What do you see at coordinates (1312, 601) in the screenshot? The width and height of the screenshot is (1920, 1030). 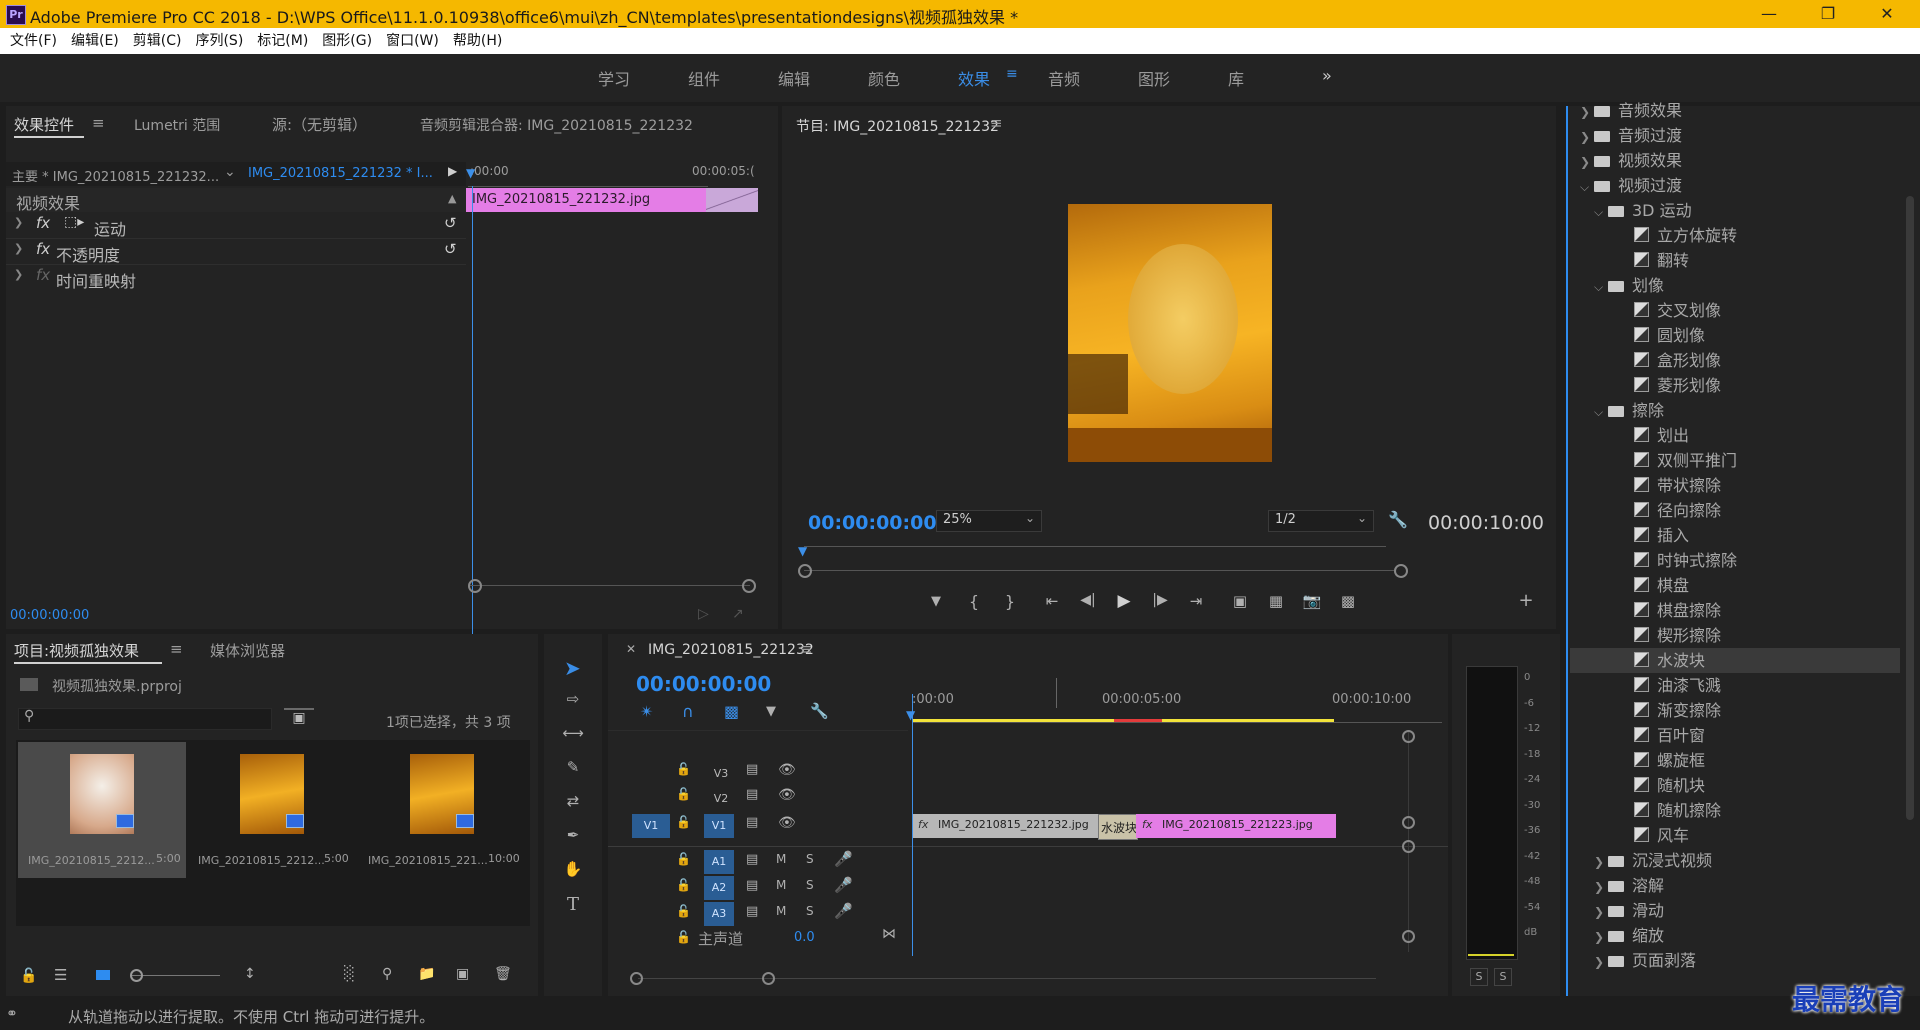 I see `camera-icon: 📷` at bounding box center [1312, 601].